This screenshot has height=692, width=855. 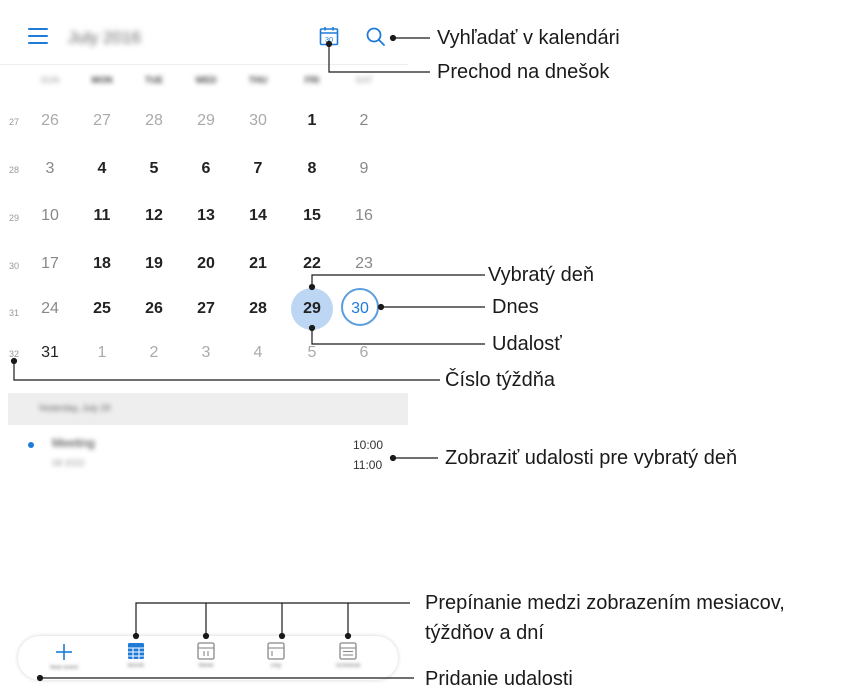 What do you see at coordinates (258, 121) in the screenshot?
I see `calendar-day: 30` at bounding box center [258, 121].